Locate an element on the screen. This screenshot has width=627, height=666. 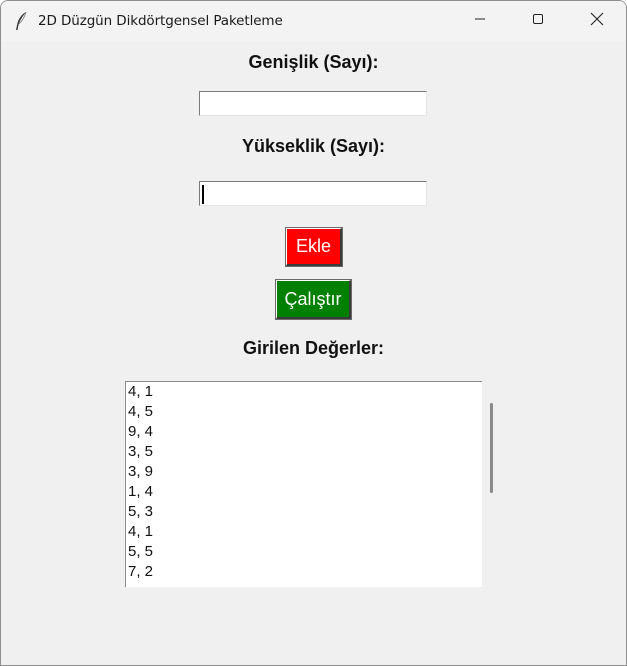
maximize-button is located at coordinates (538, 21).